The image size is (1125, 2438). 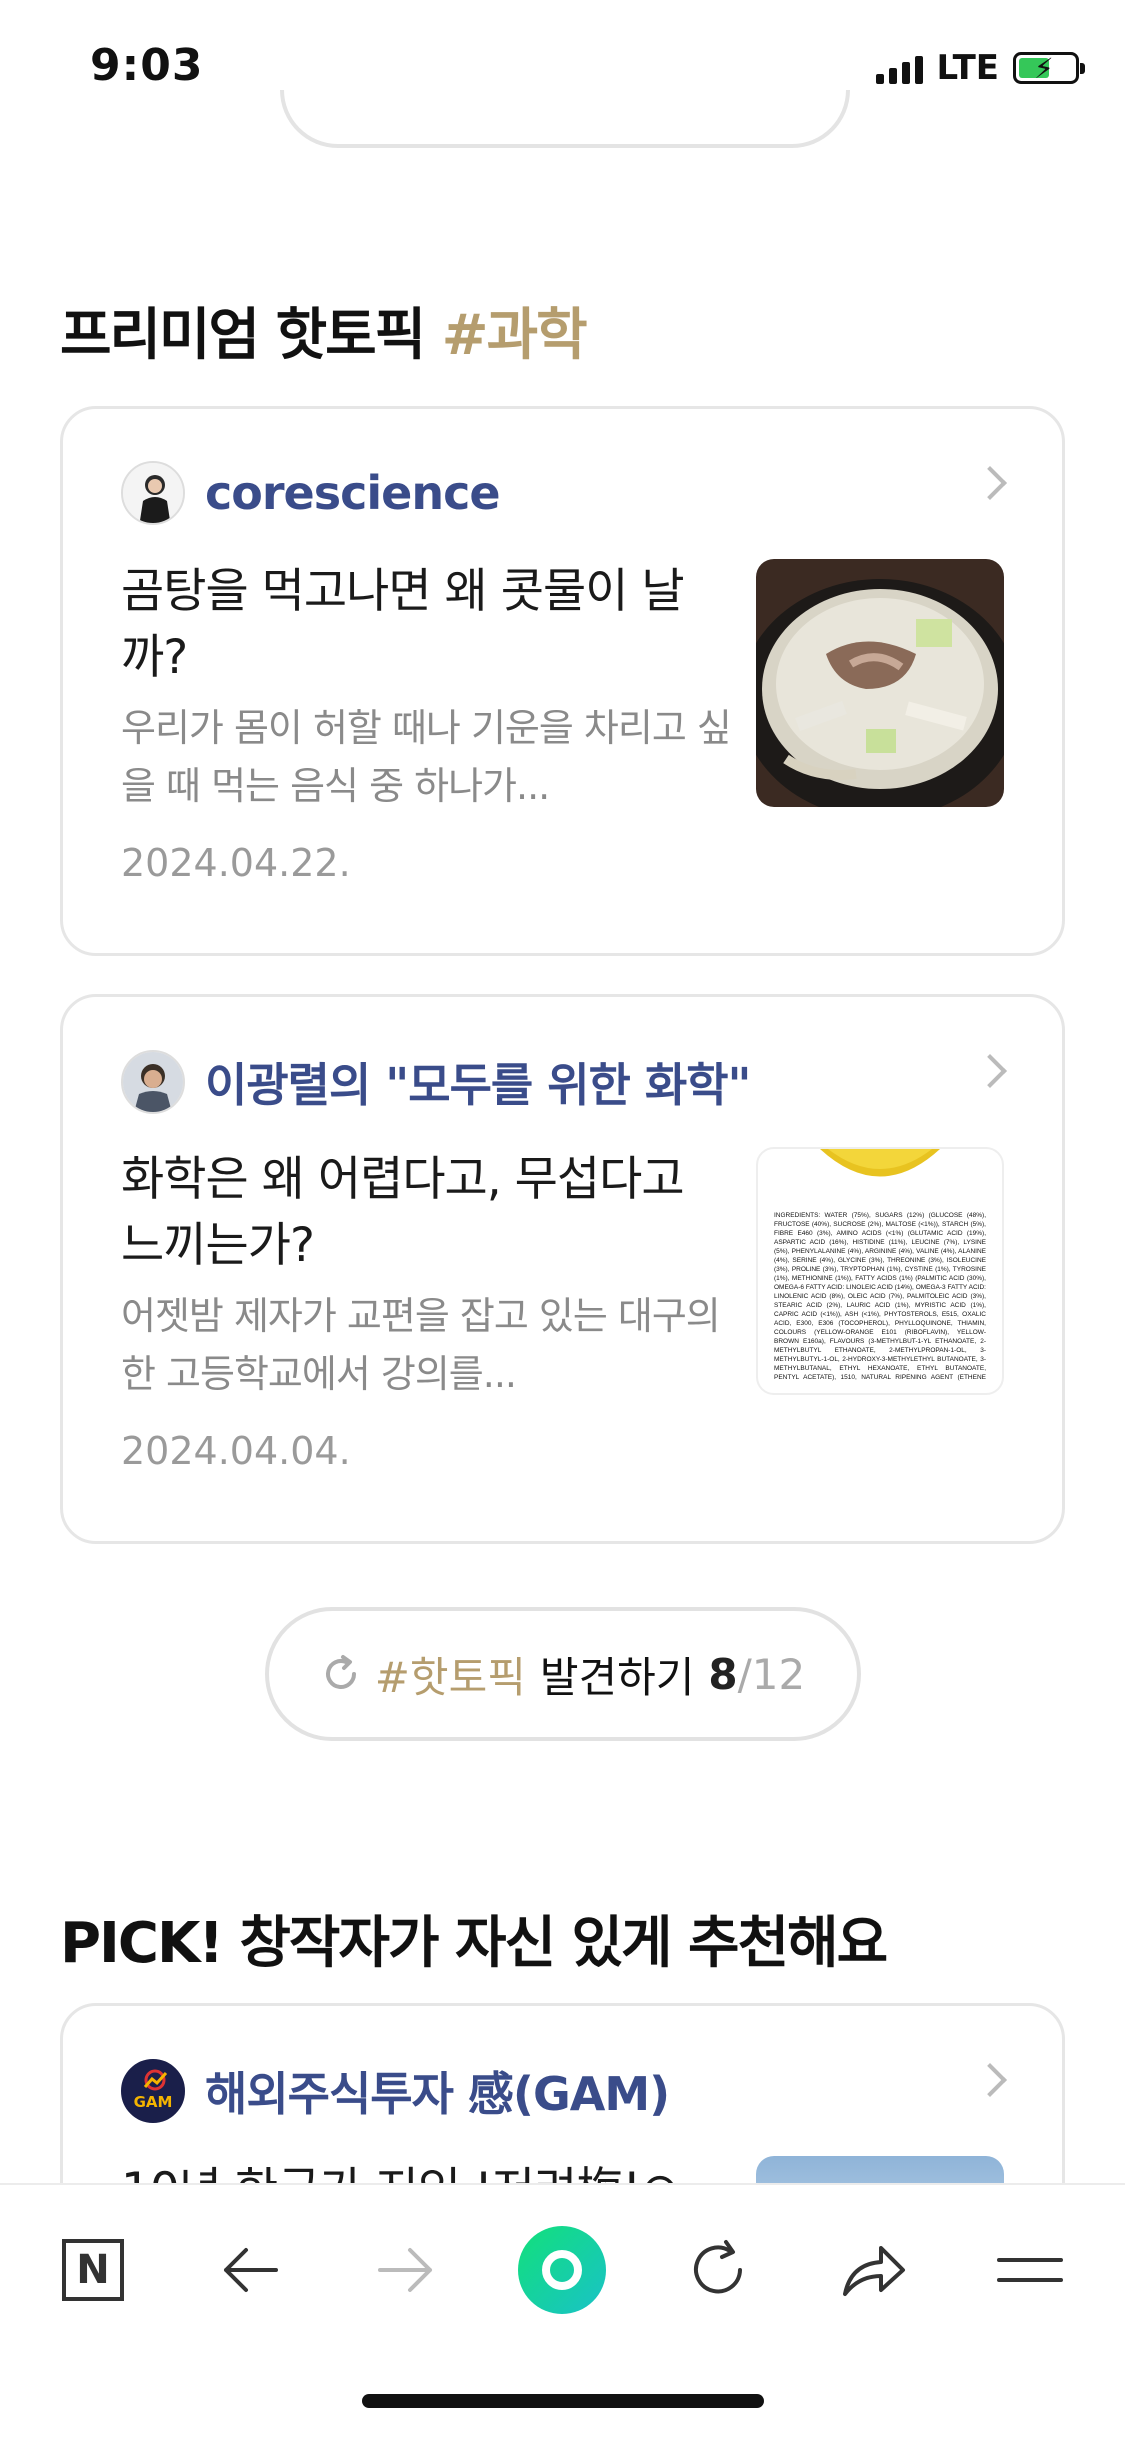 What do you see at coordinates (617, 1677) in the screenshot?
I see `discover-label: 발견하기` at bounding box center [617, 1677].